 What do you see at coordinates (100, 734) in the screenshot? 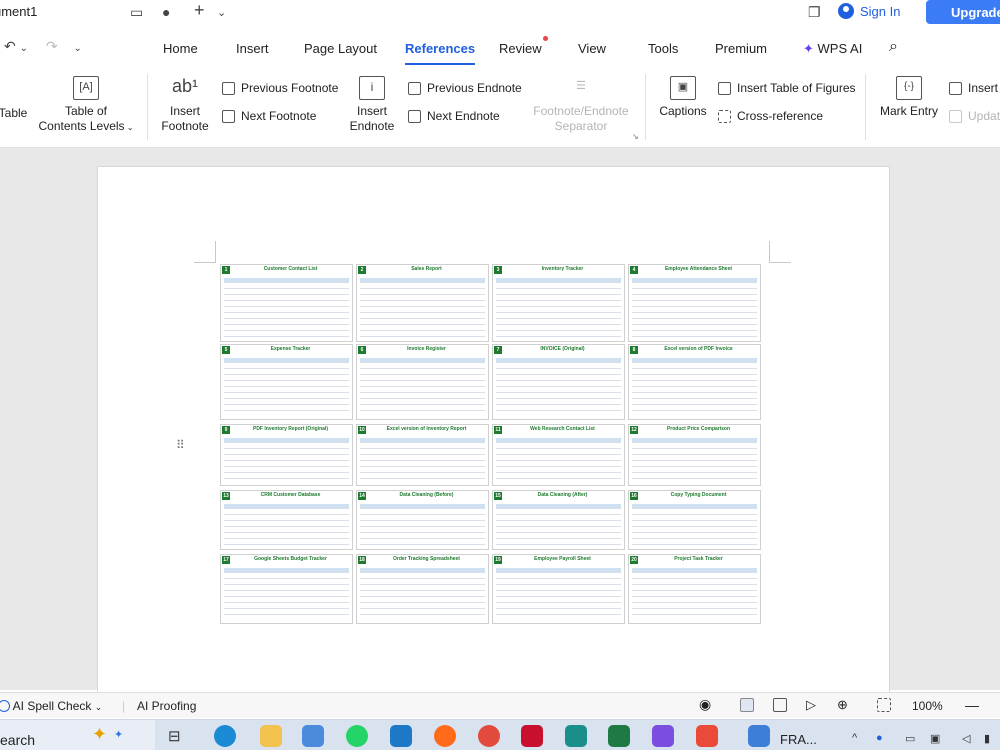
I see `search-sparkle-icon: ✦` at bounding box center [100, 734].